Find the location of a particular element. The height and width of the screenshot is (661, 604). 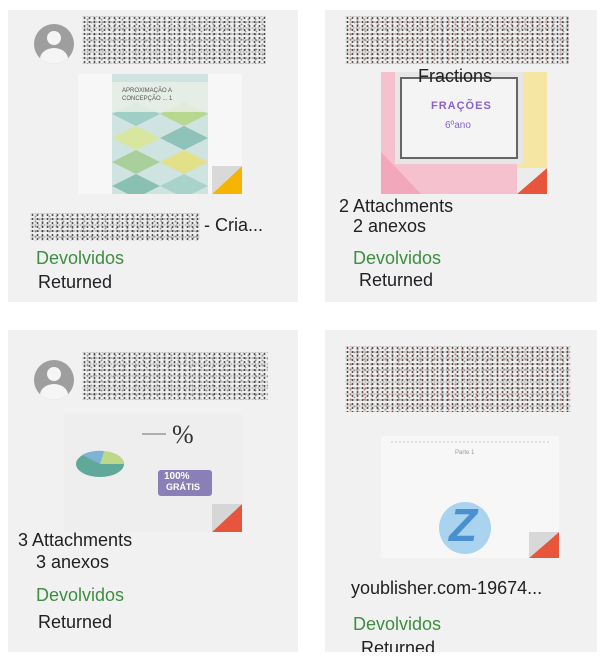

pie-chart-icon is located at coordinates (100, 463).